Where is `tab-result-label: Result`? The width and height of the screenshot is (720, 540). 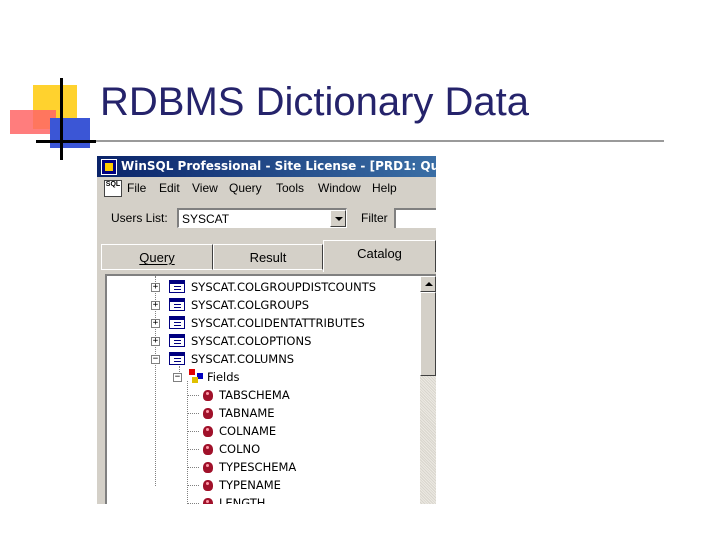
tab-result-label: Result is located at coordinates (268, 257).